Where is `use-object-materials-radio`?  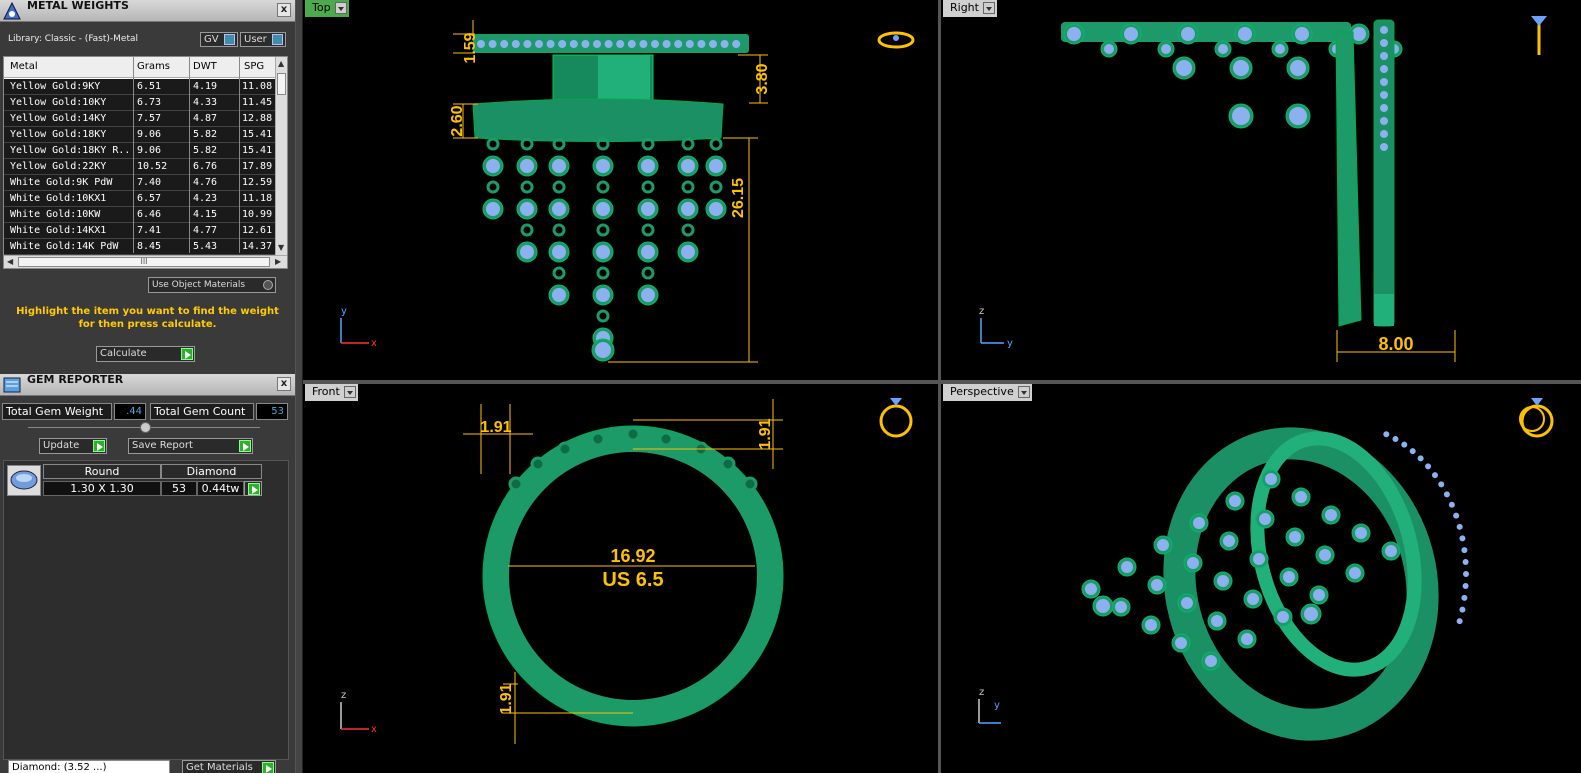
use-object-materials-radio is located at coordinates (268, 285).